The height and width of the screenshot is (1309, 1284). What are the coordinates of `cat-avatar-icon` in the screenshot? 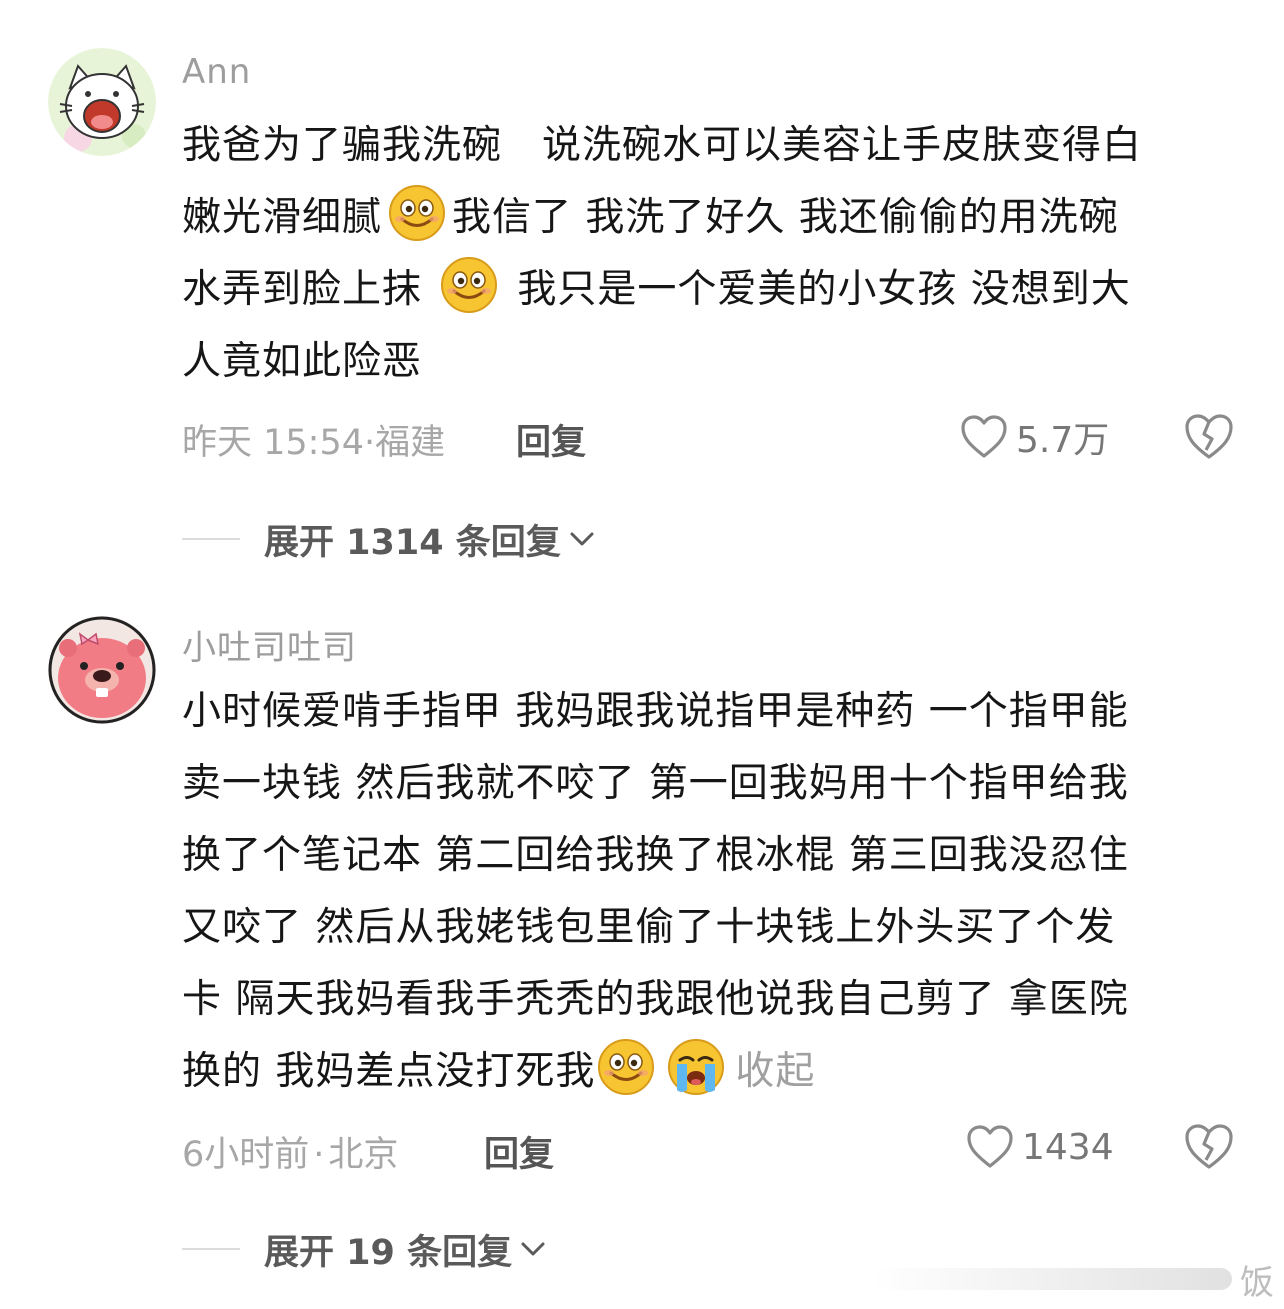 It's located at (102, 102).